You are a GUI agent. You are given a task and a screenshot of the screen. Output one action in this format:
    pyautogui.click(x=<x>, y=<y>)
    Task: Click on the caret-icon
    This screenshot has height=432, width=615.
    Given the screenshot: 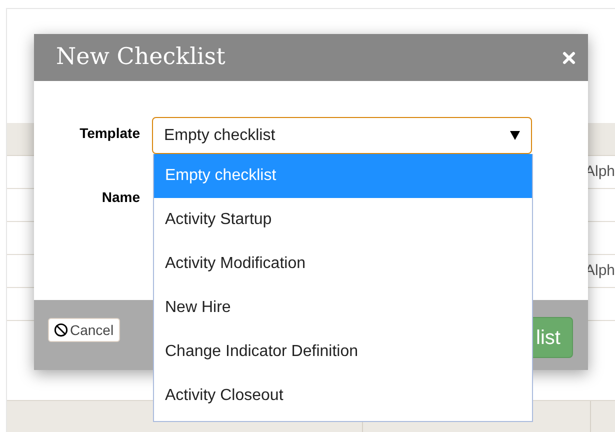 What is the action you would take?
    pyautogui.click(x=515, y=135)
    